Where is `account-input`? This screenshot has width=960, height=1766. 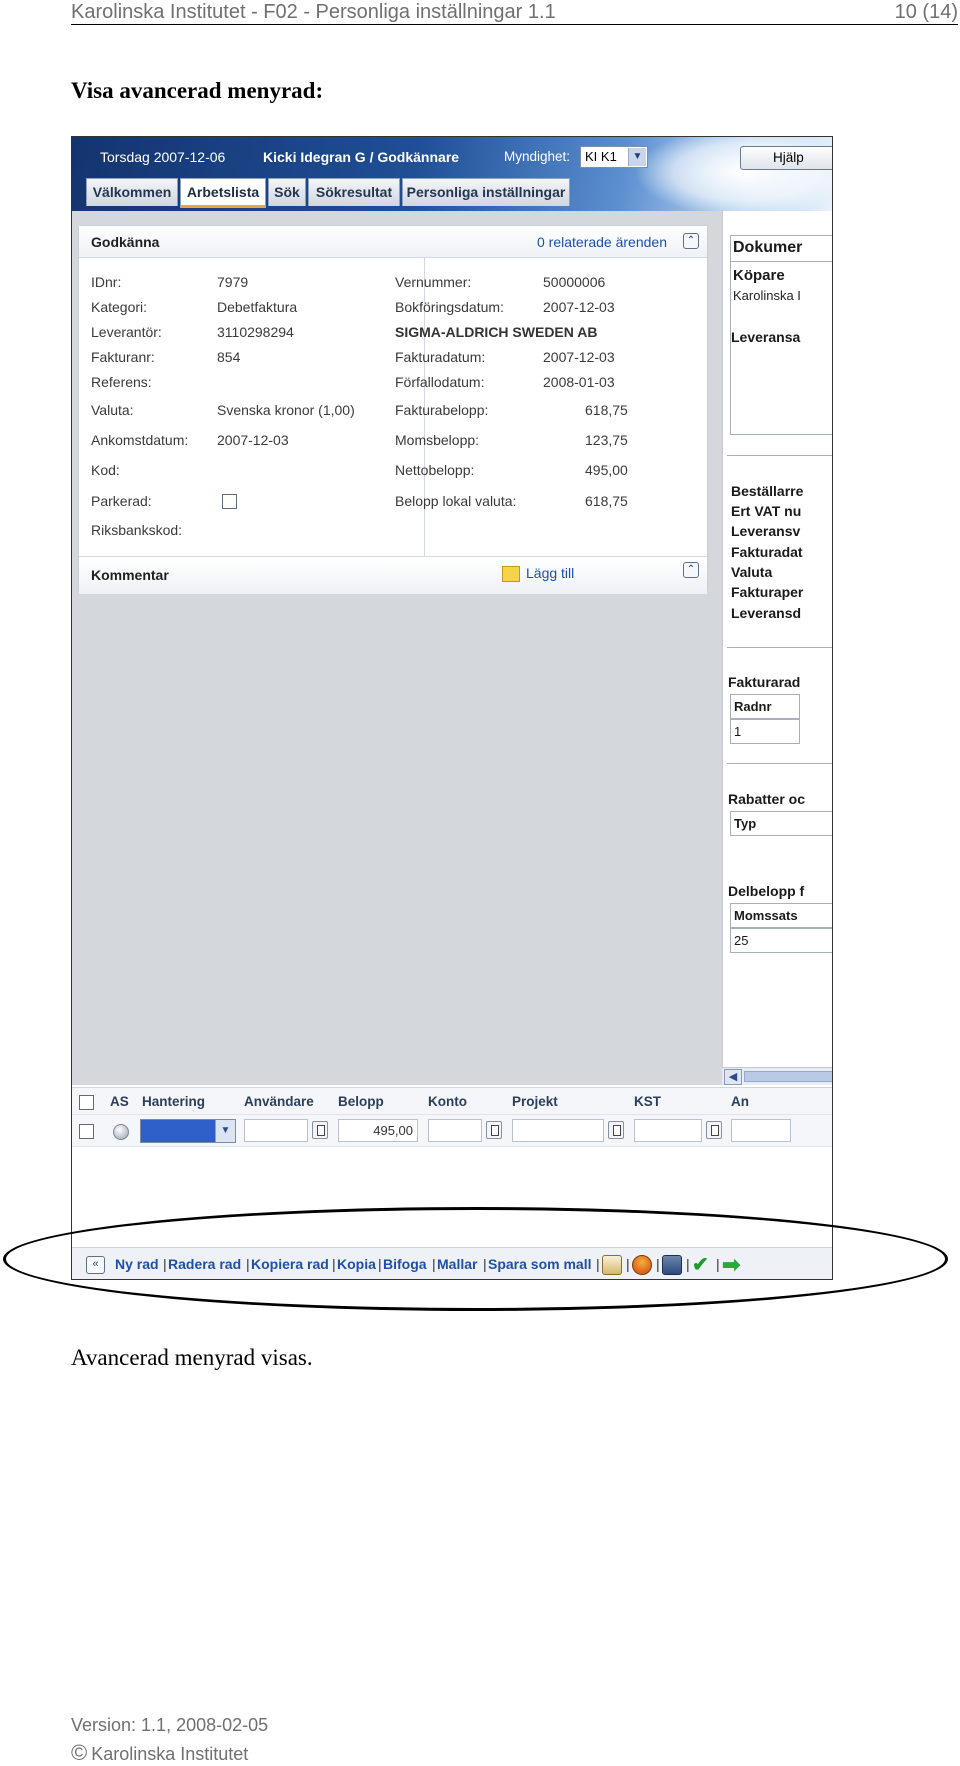 account-input is located at coordinates (455, 1130).